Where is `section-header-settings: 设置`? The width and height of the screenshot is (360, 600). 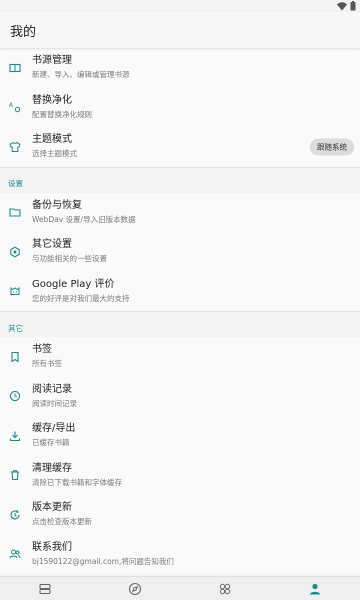
section-header-settings: 设置 is located at coordinates (180, 183).